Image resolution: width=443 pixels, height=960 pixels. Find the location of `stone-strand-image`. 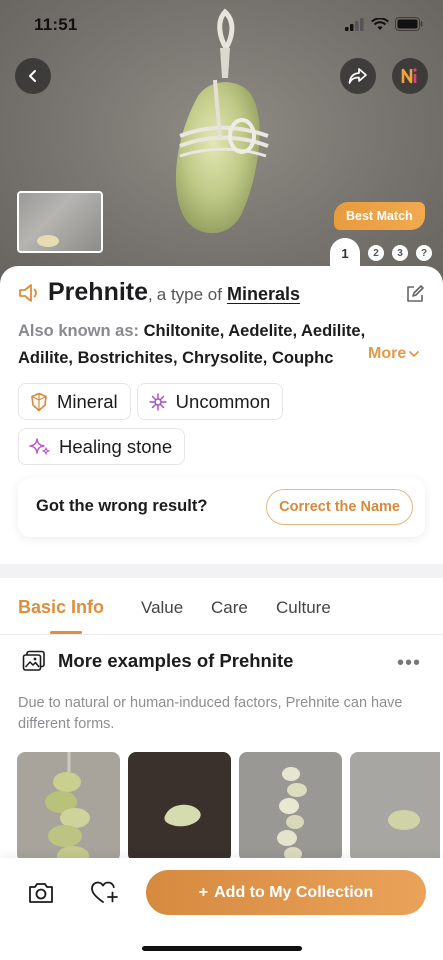

stone-strand-image is located at coordinates (292, 814).